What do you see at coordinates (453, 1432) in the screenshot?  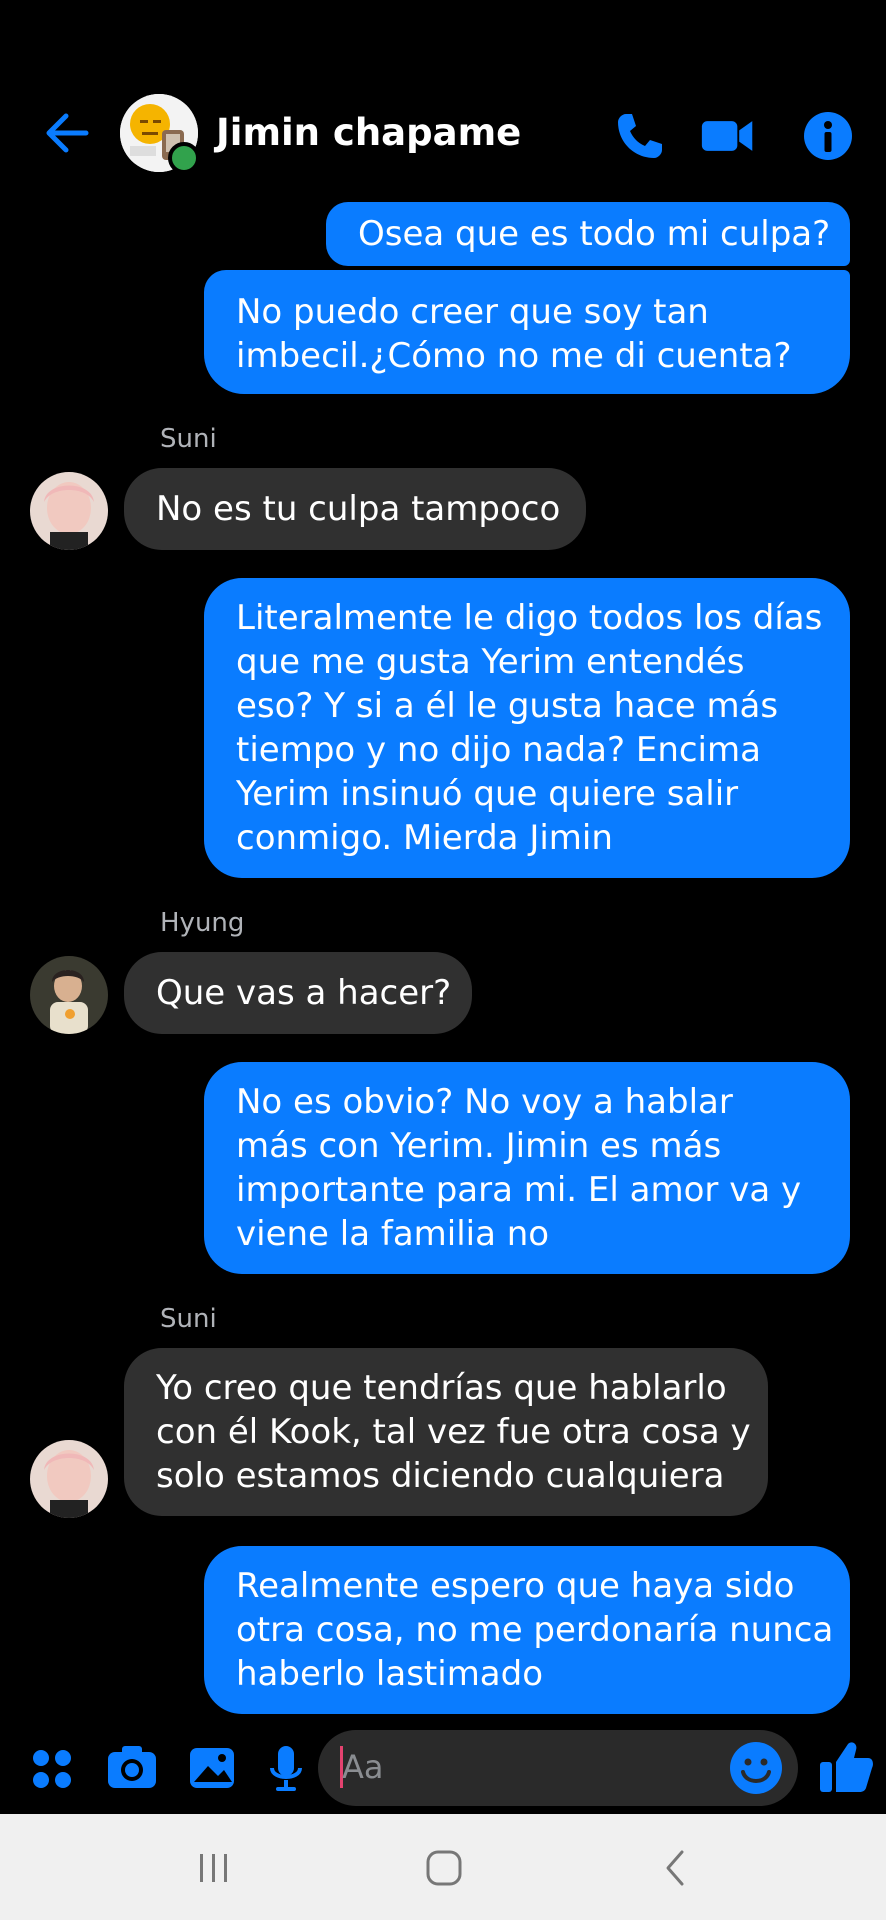 I see `message-line: con él Kook, tal vez fue otra cosa y` at bounding box center [453, 1432].